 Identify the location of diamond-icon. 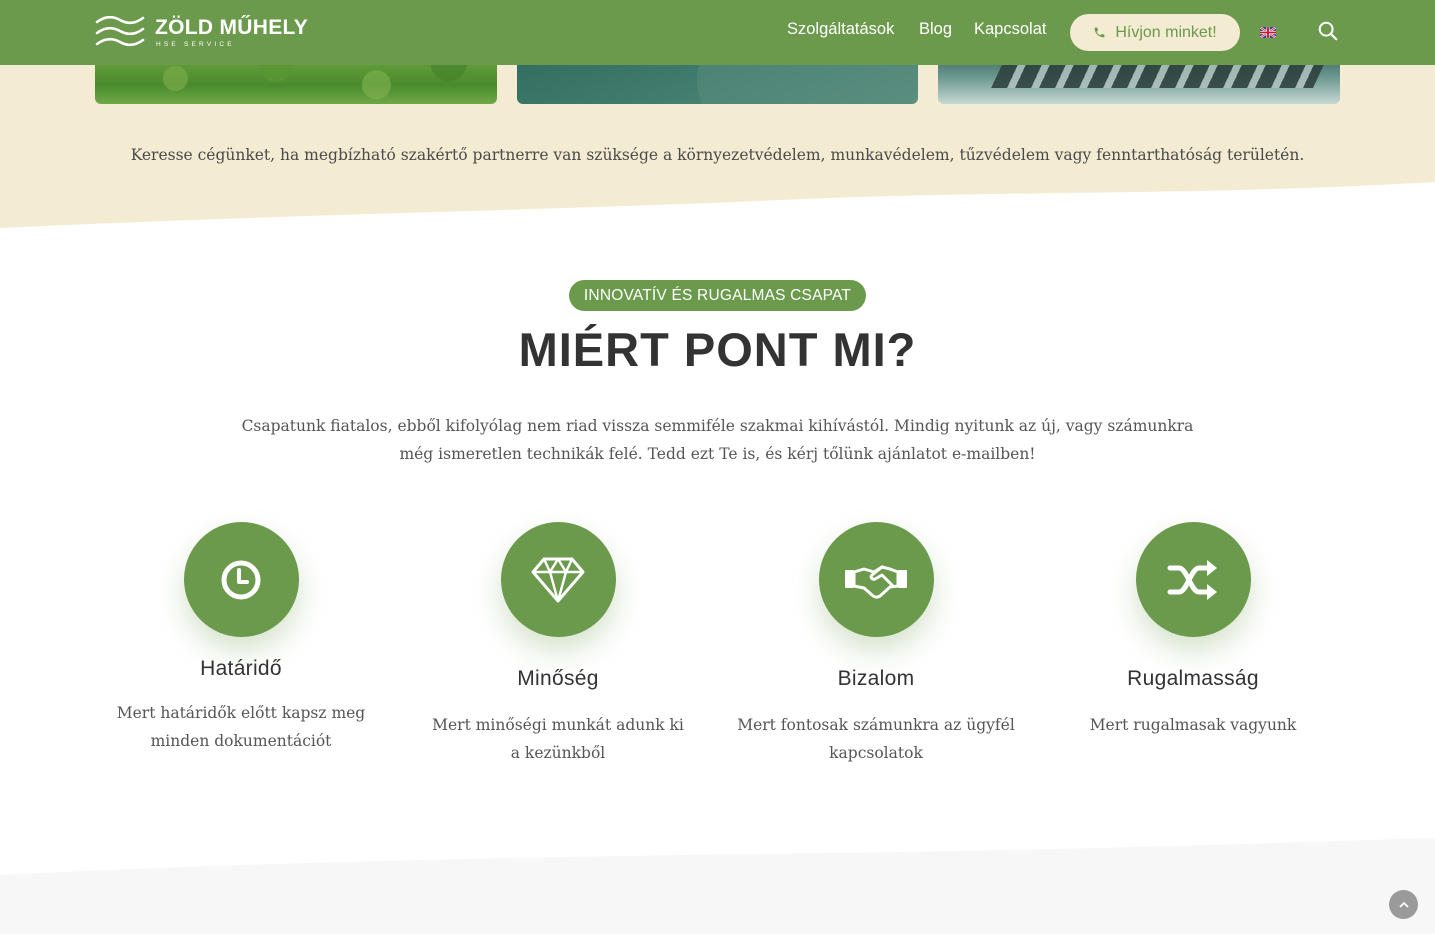
(558, 579).